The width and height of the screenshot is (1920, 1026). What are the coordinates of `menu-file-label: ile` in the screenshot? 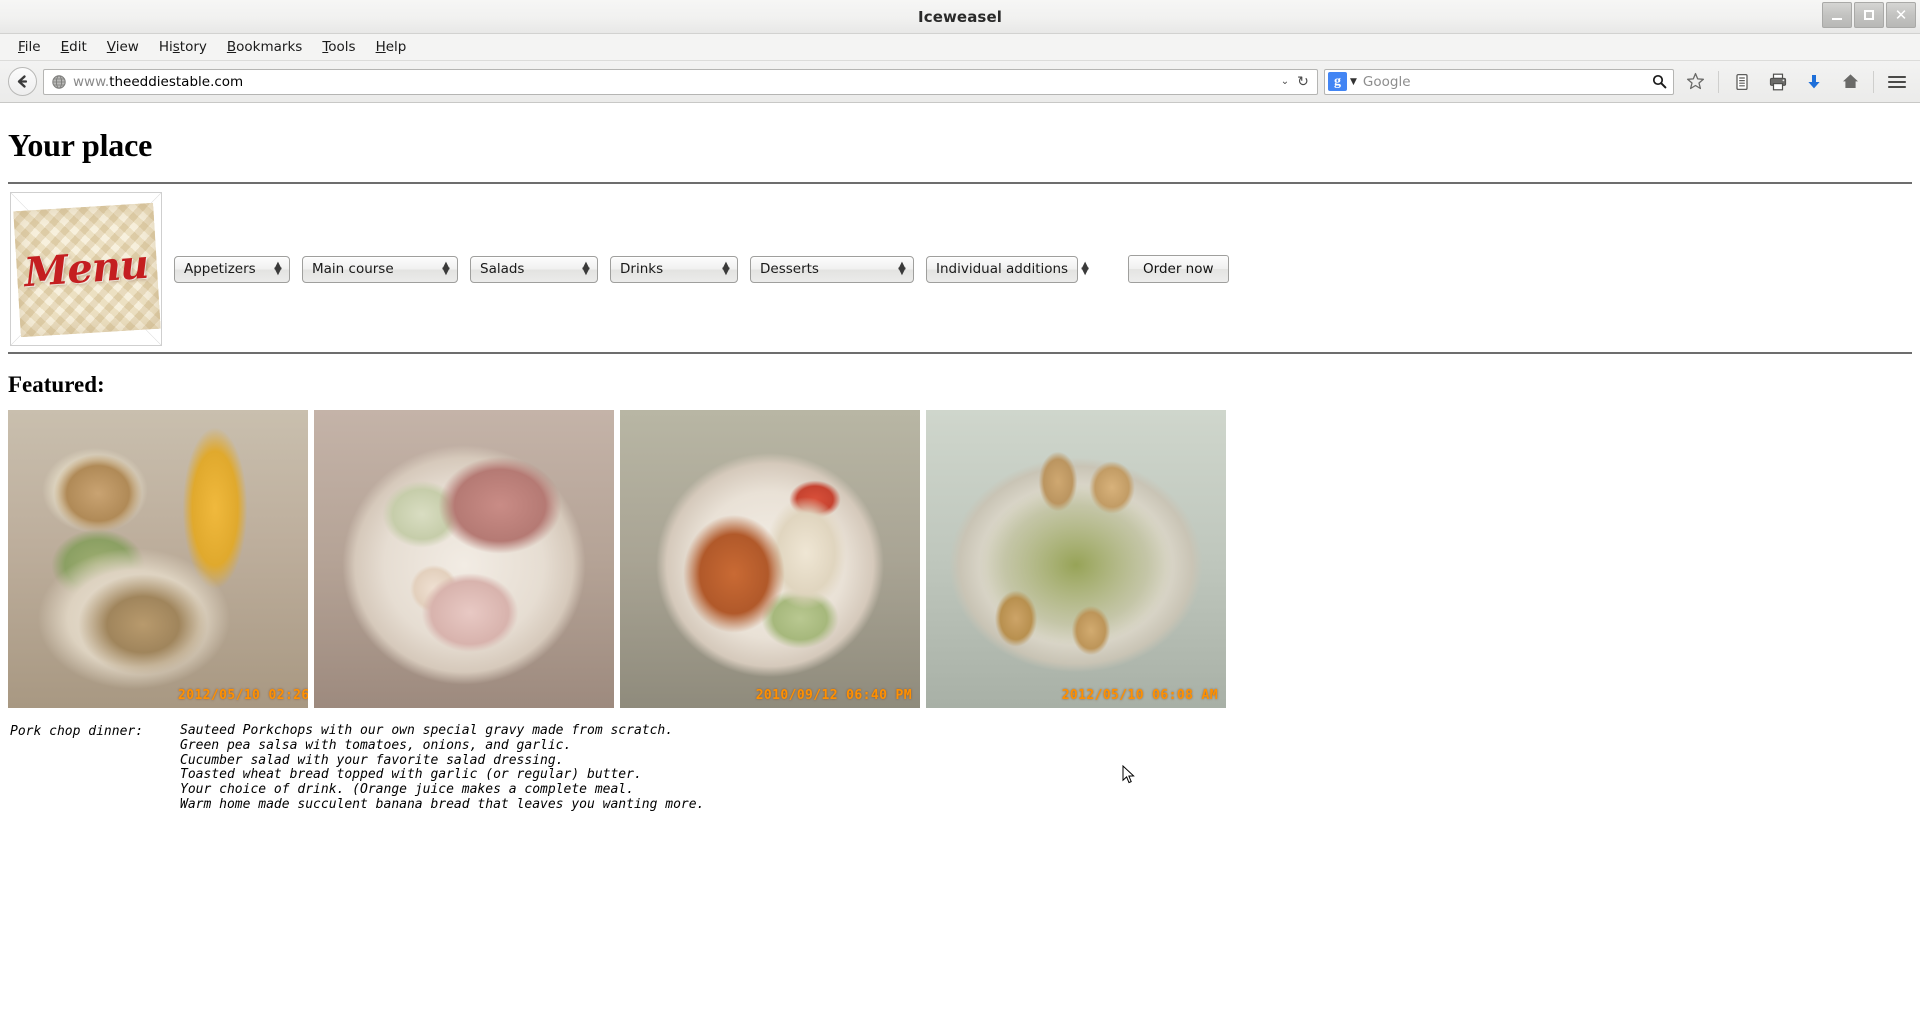 It's located at (32, 47).